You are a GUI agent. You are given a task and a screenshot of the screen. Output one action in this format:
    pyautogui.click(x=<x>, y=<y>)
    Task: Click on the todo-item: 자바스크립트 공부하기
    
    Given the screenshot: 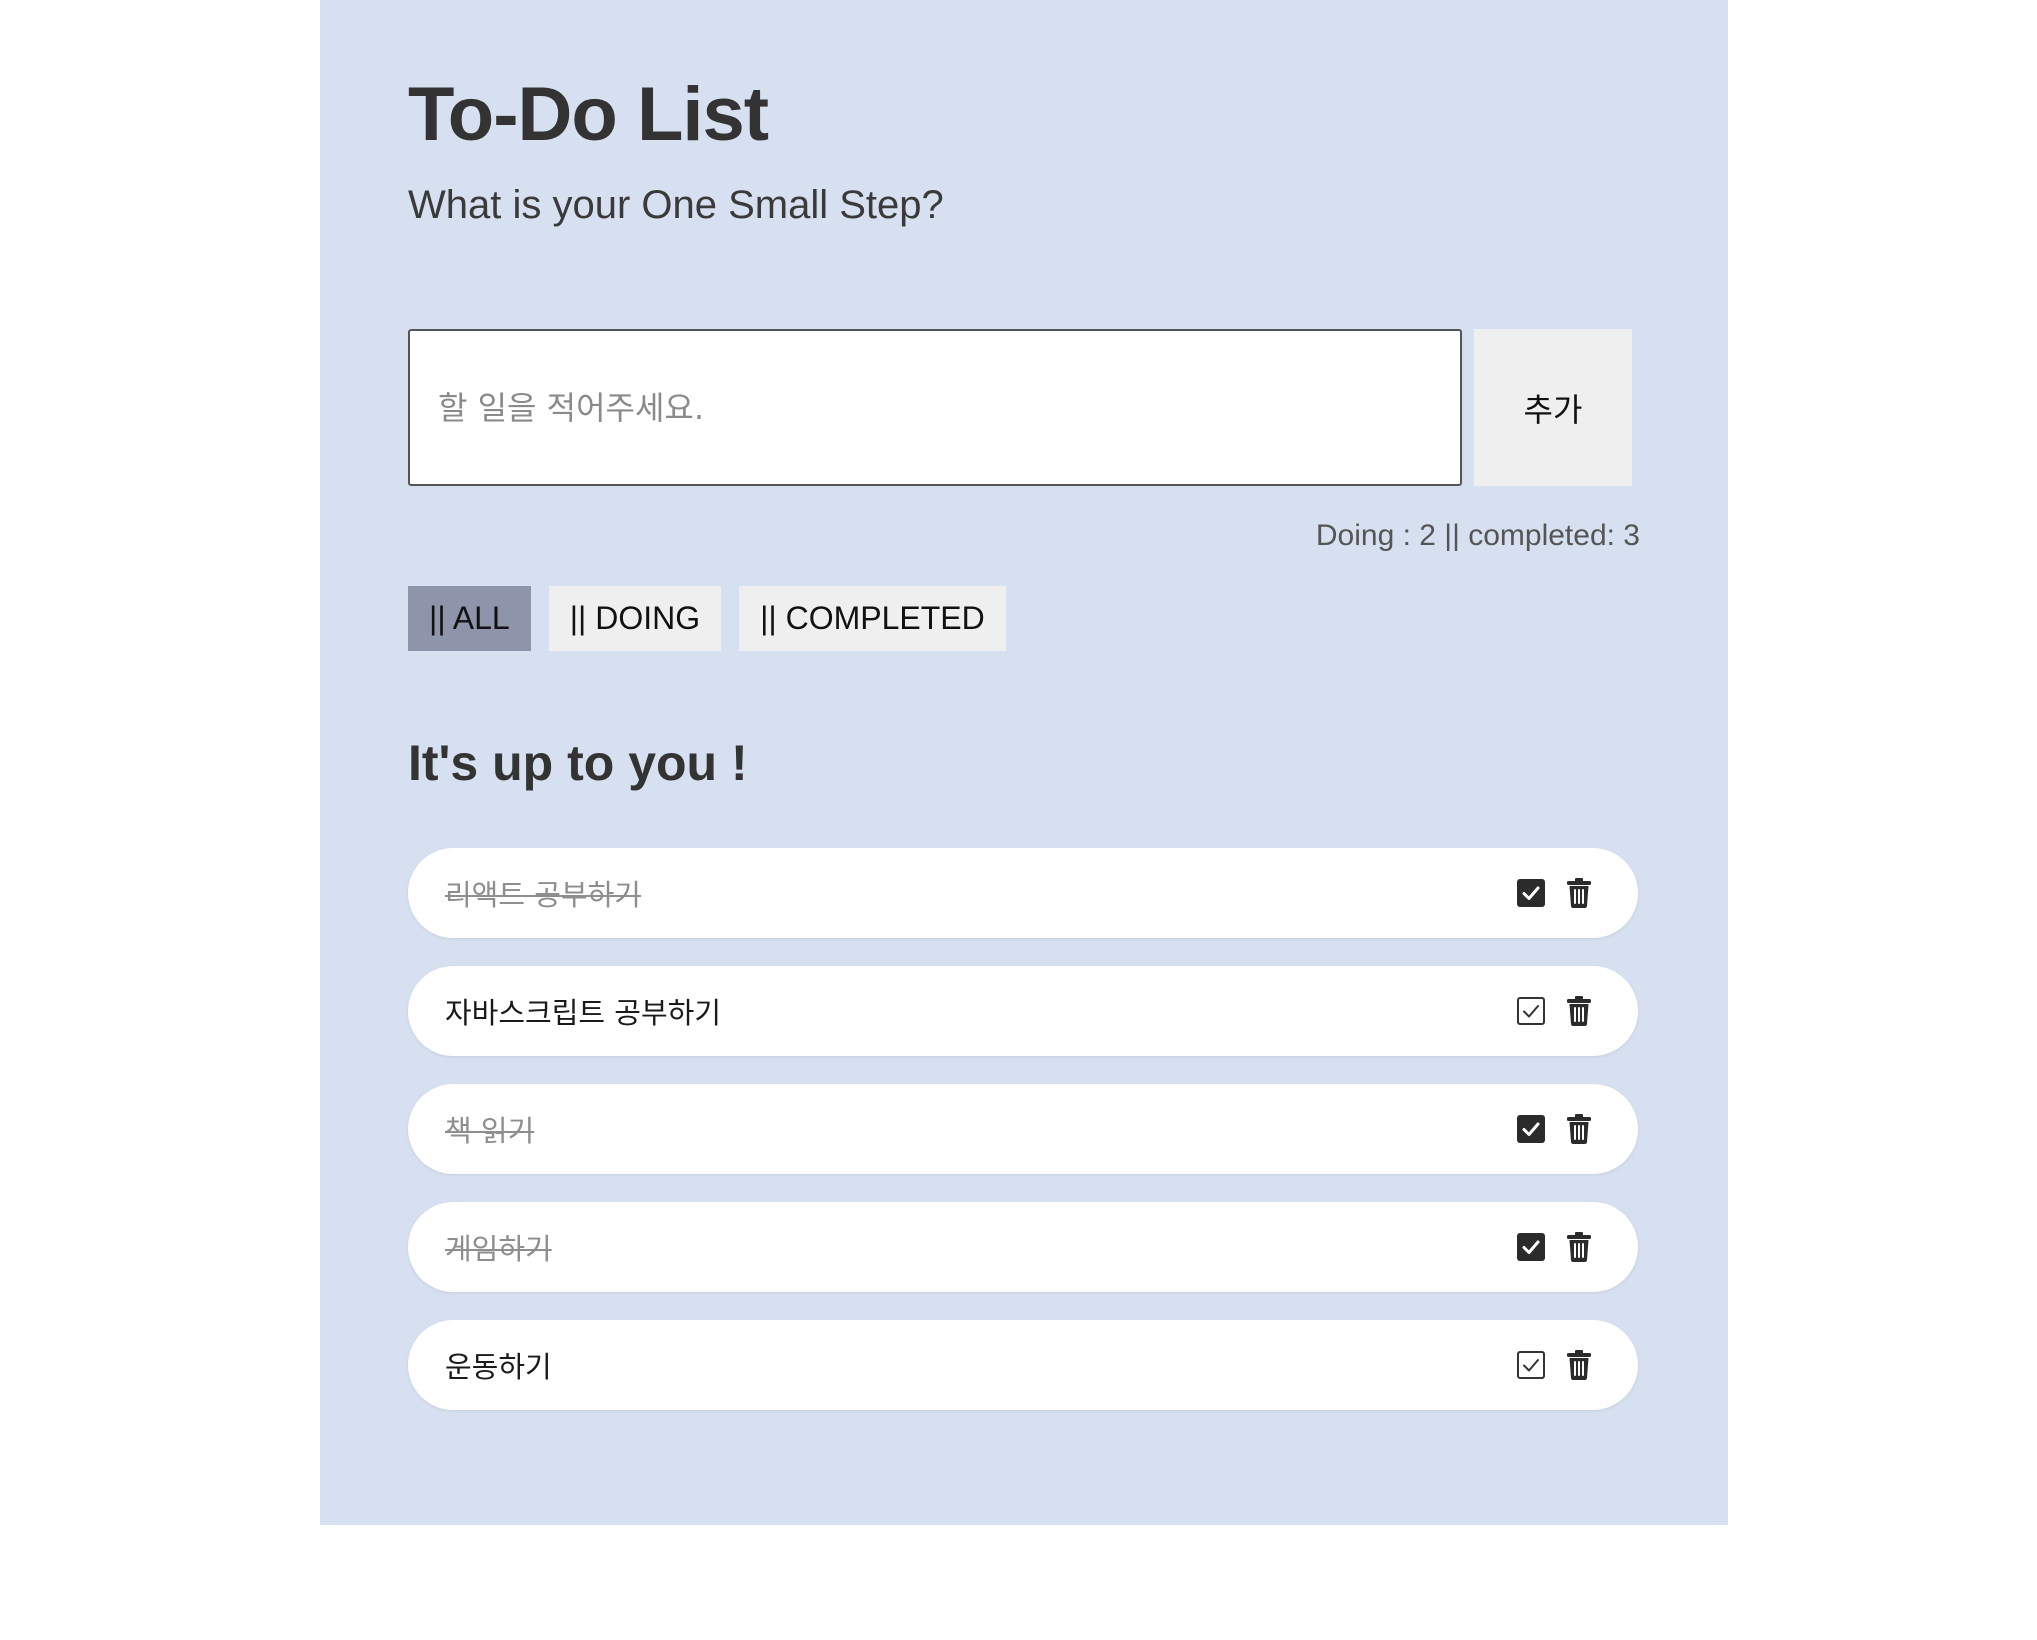 What is the action you would take?
    pyautogui.click(x=1023, y=1011)
    